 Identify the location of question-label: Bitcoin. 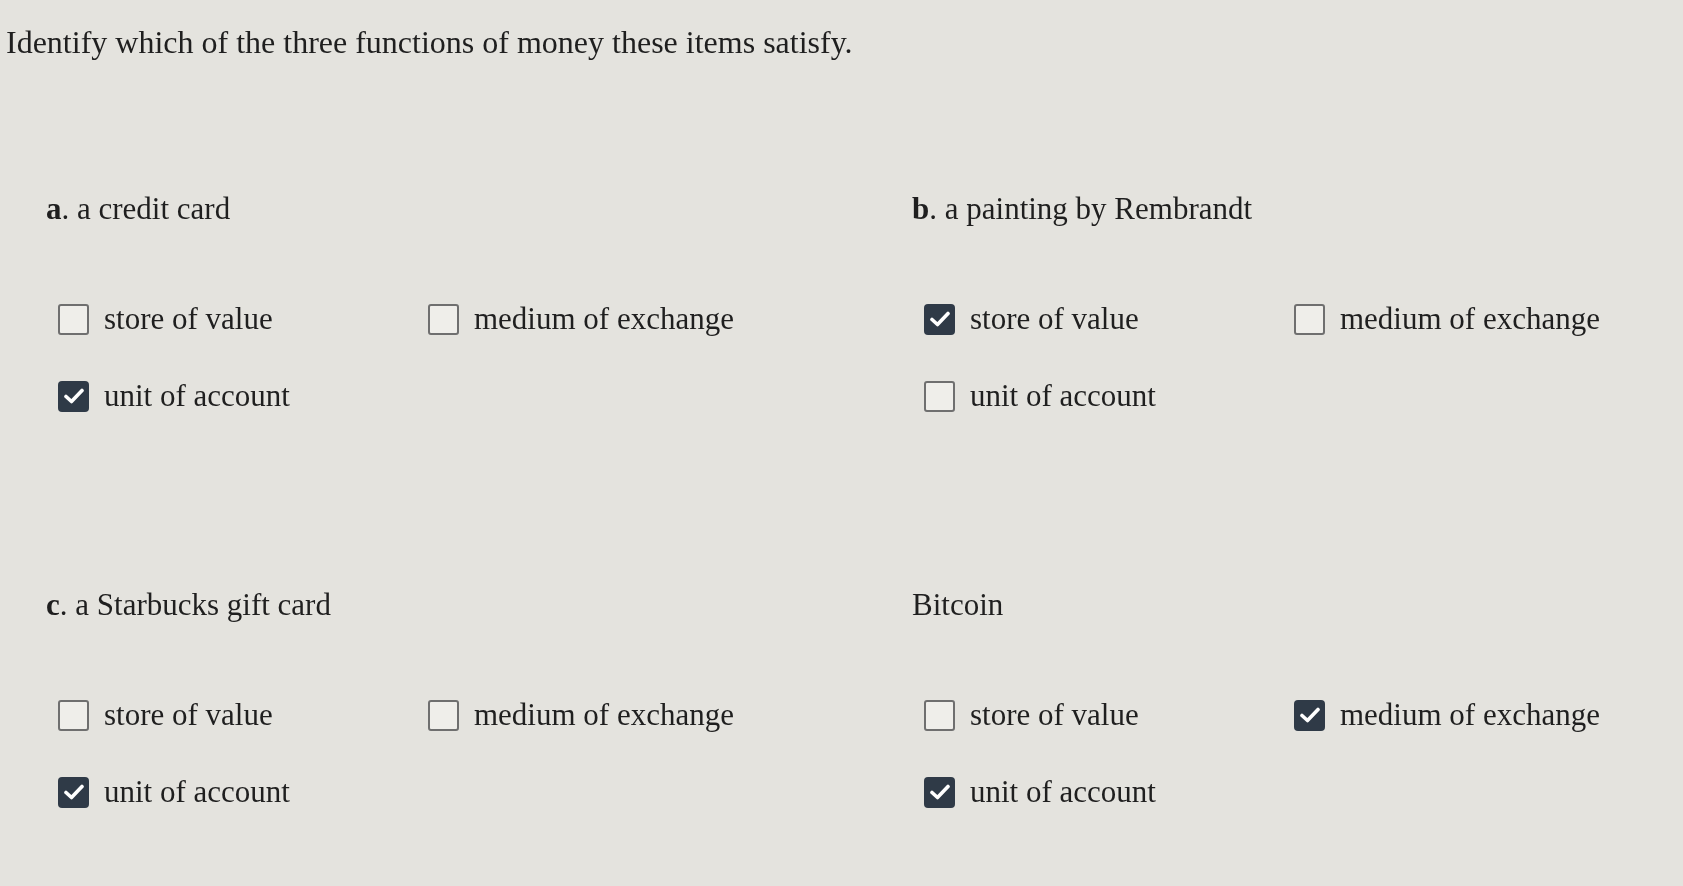
(958, 605).